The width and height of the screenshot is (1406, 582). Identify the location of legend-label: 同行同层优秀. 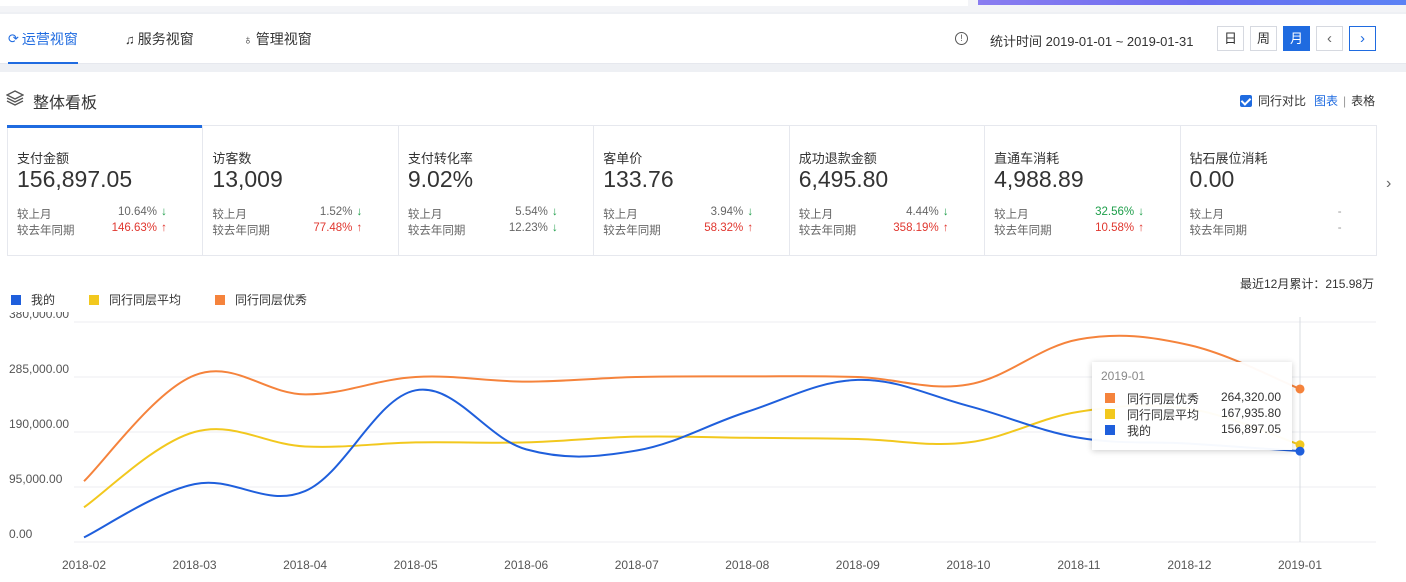
(271, 300).